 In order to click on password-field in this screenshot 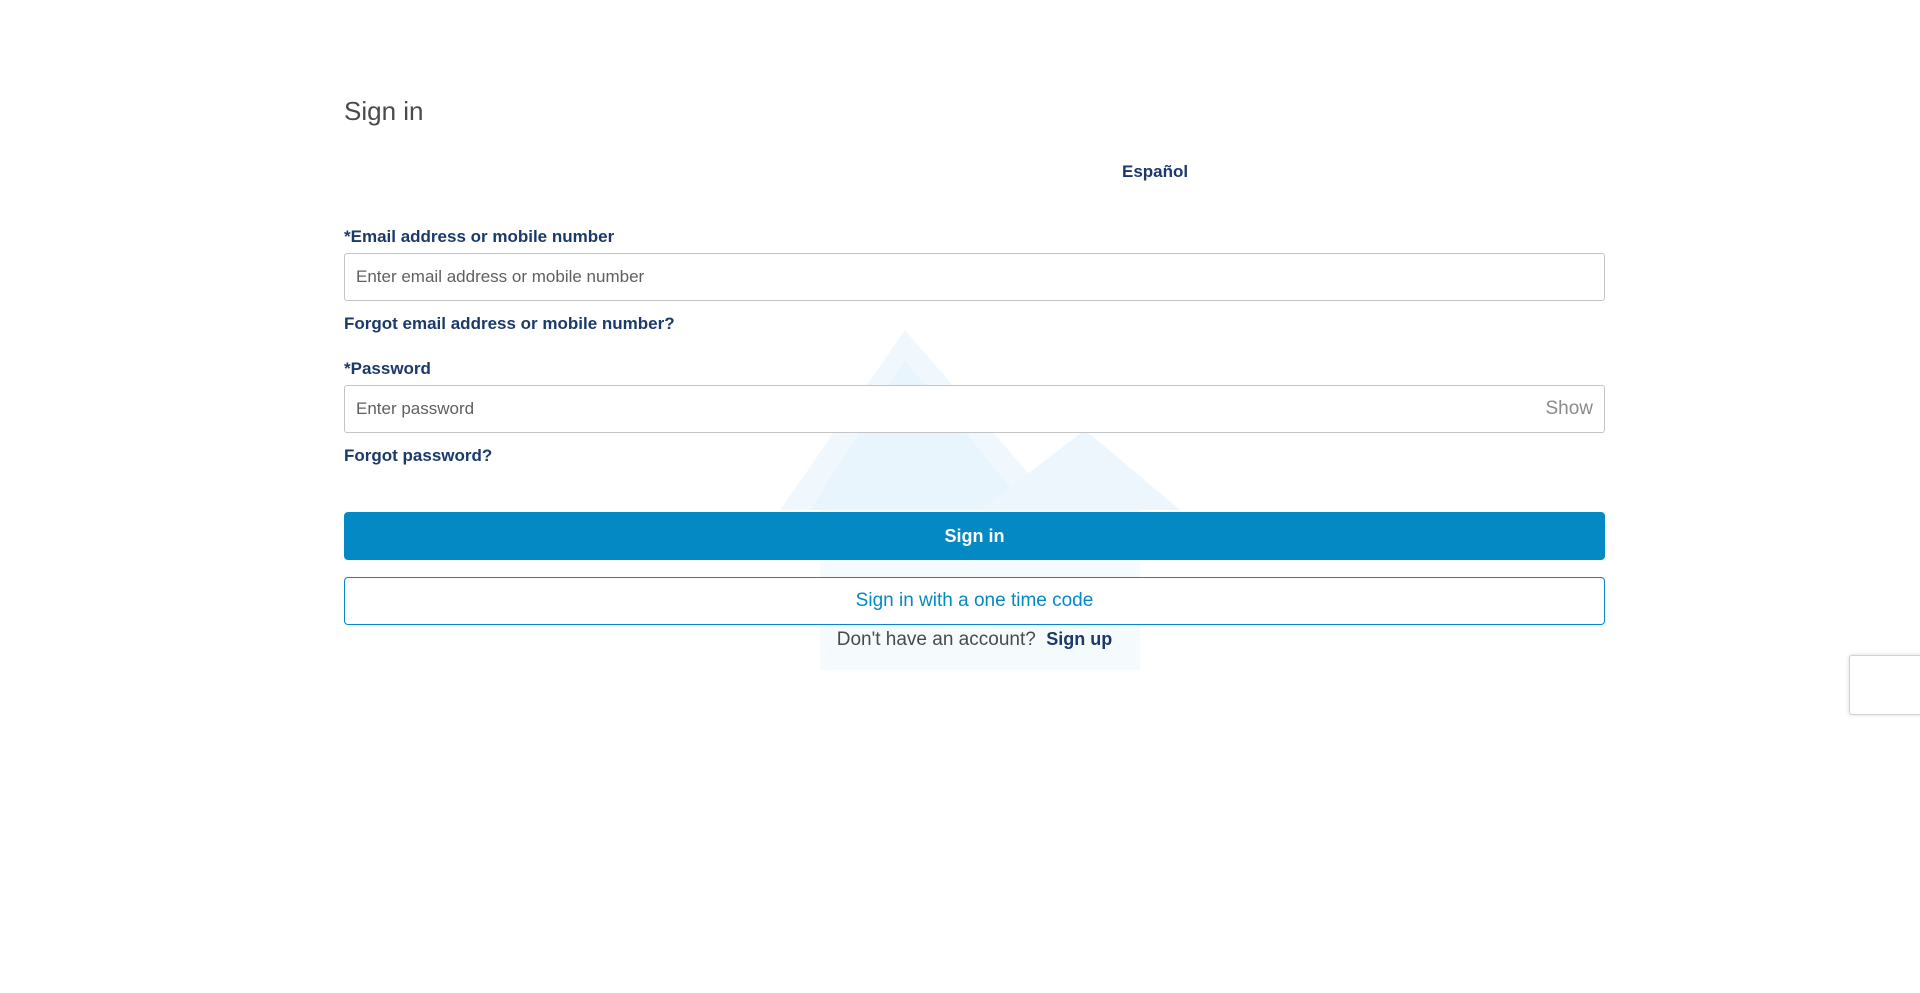, I will do `click(974, 409)`.